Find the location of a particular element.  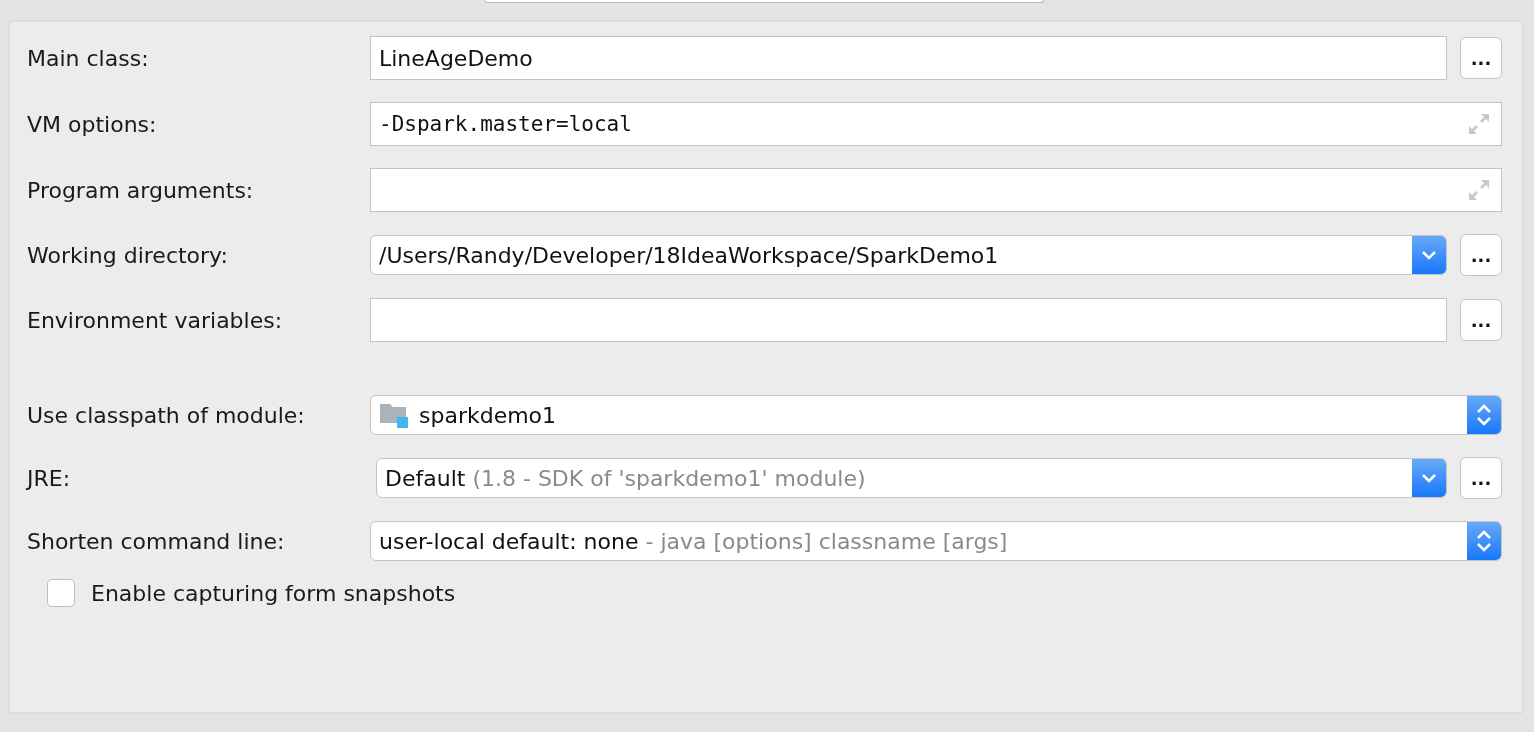

checkbox is located at coordinates (61, 593).